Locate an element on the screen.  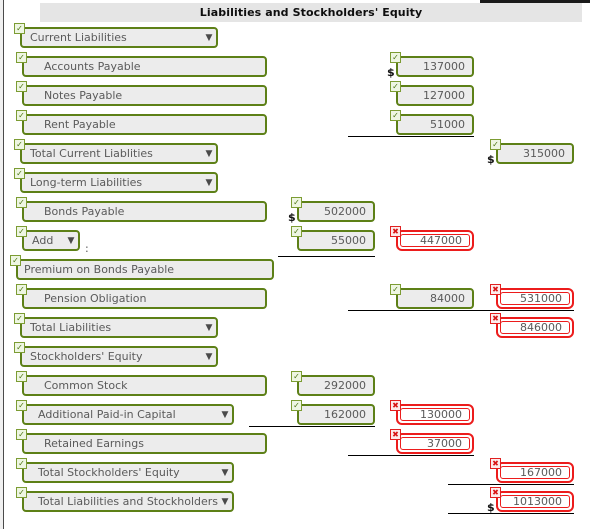
account-label-input: Notes Payable is located at coordinates (144, 95).